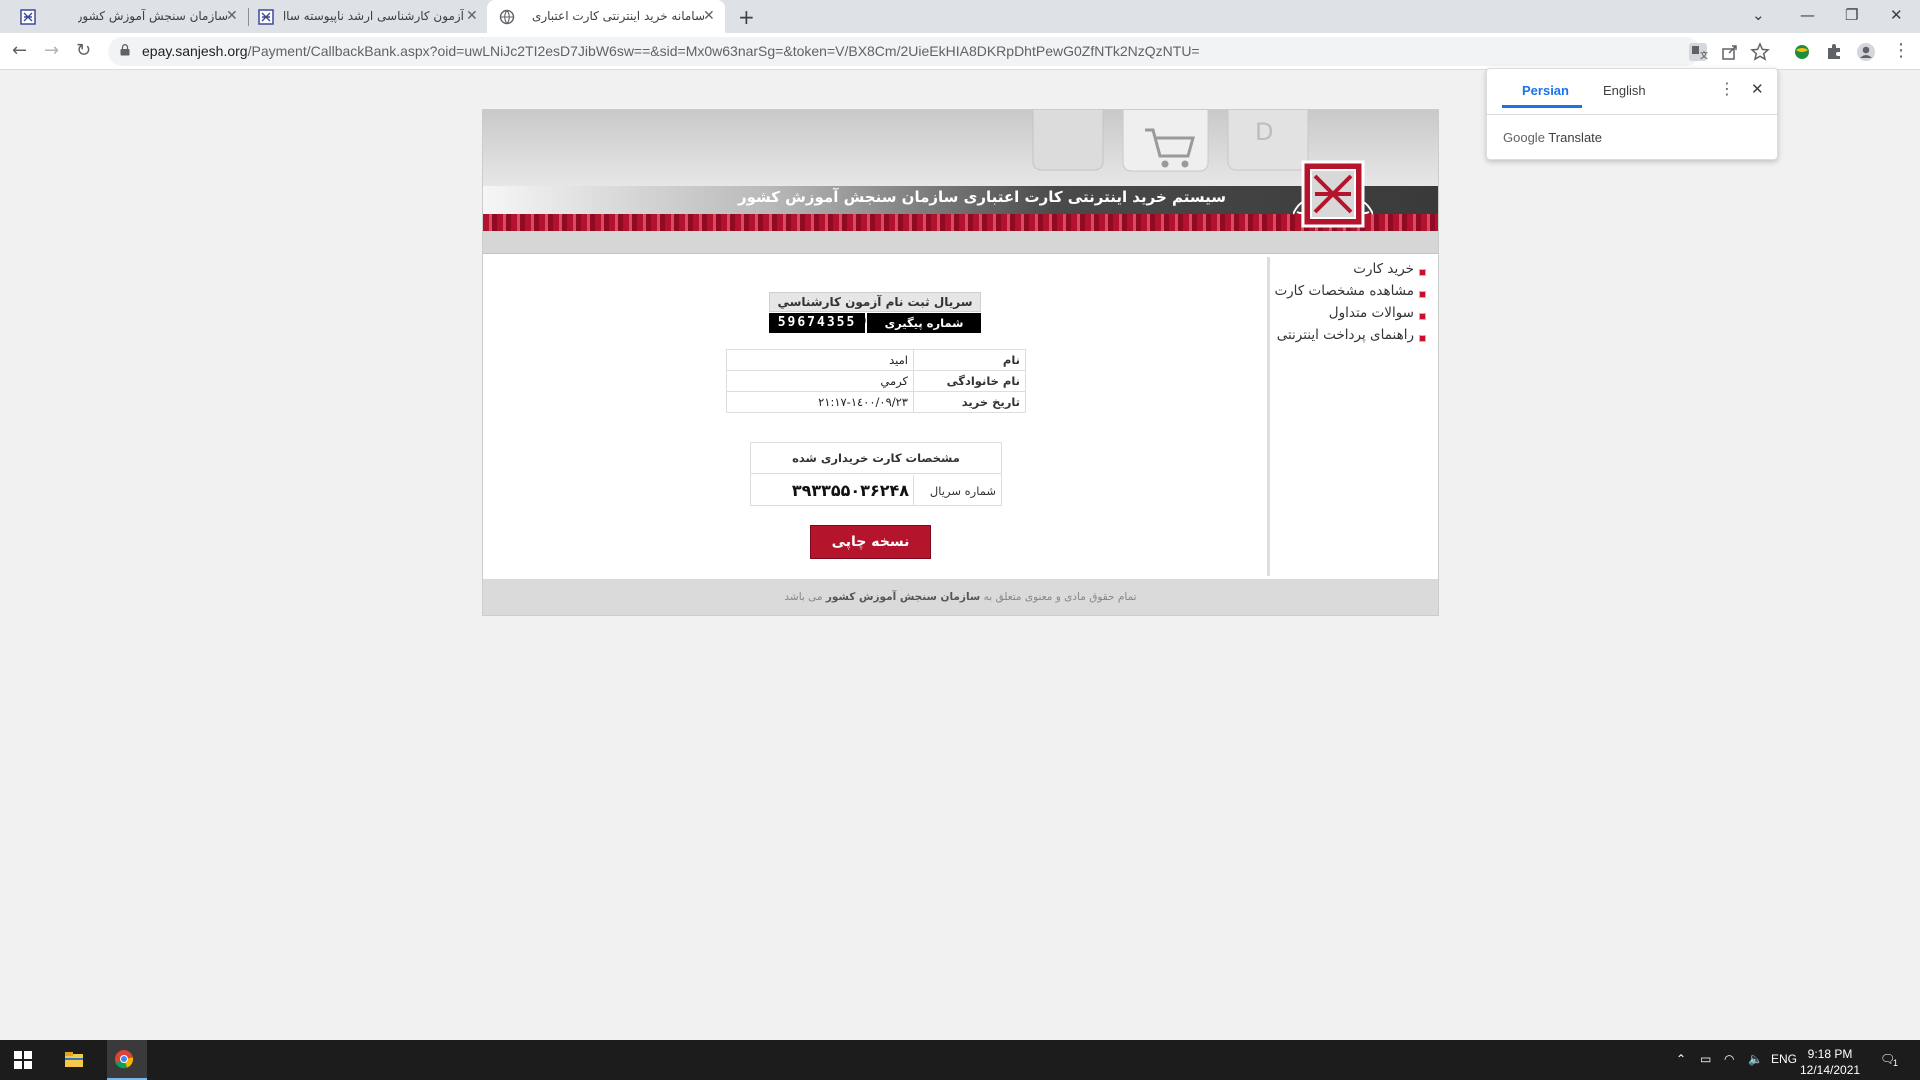 The width and height of the screenshot is (1920, 1080). Describe the element at coordinates (746, 17) in the screenshot. I see `new-tab-plus-icon: +` at that location.